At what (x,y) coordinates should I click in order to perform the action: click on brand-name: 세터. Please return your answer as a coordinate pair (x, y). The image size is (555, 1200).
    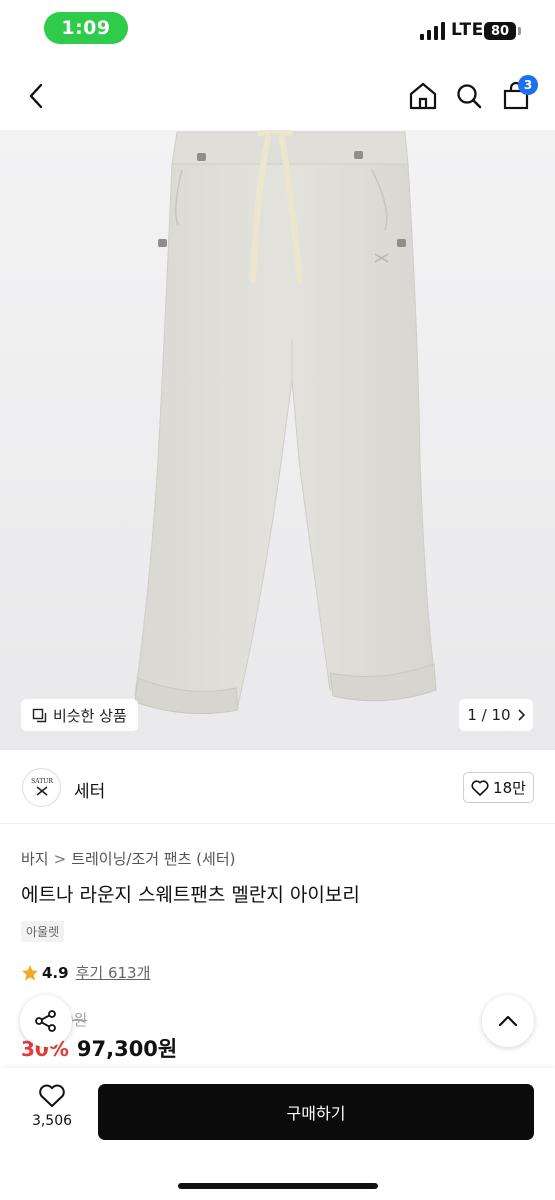
    Looking at the image, I should click on (89, 789).